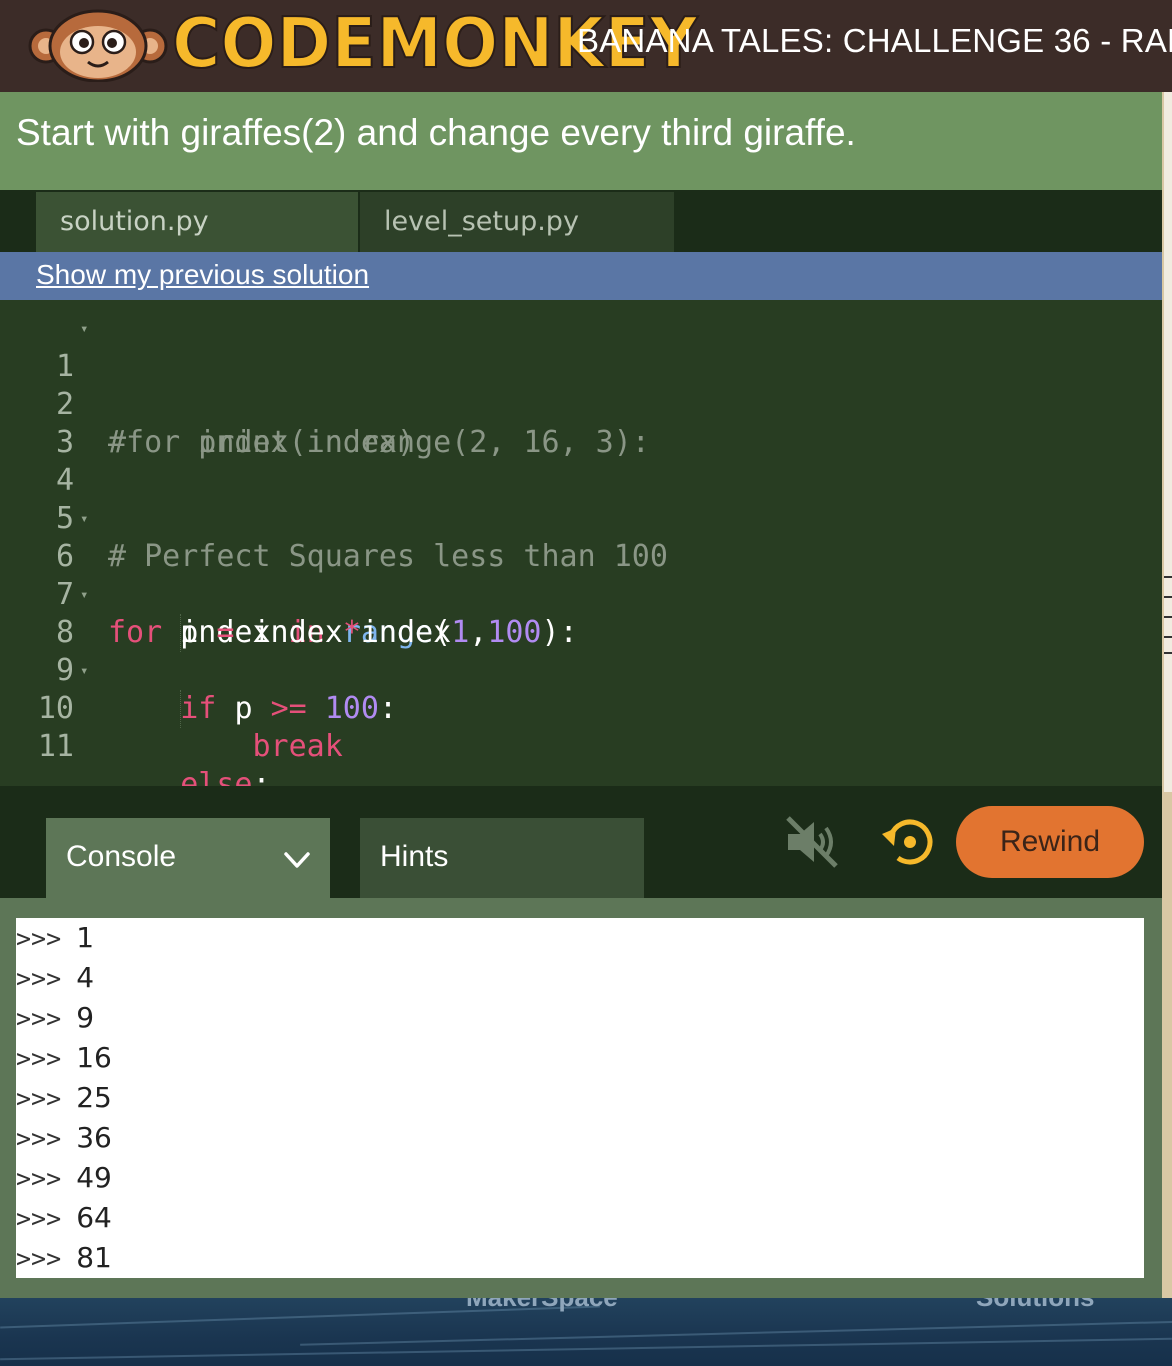 This screenshot has height=1366, width=1172. What do you see at coordinates (414, 856) in the screenshot?
I see `hints-tab-label: Hints` at bounding box center [414, 856].